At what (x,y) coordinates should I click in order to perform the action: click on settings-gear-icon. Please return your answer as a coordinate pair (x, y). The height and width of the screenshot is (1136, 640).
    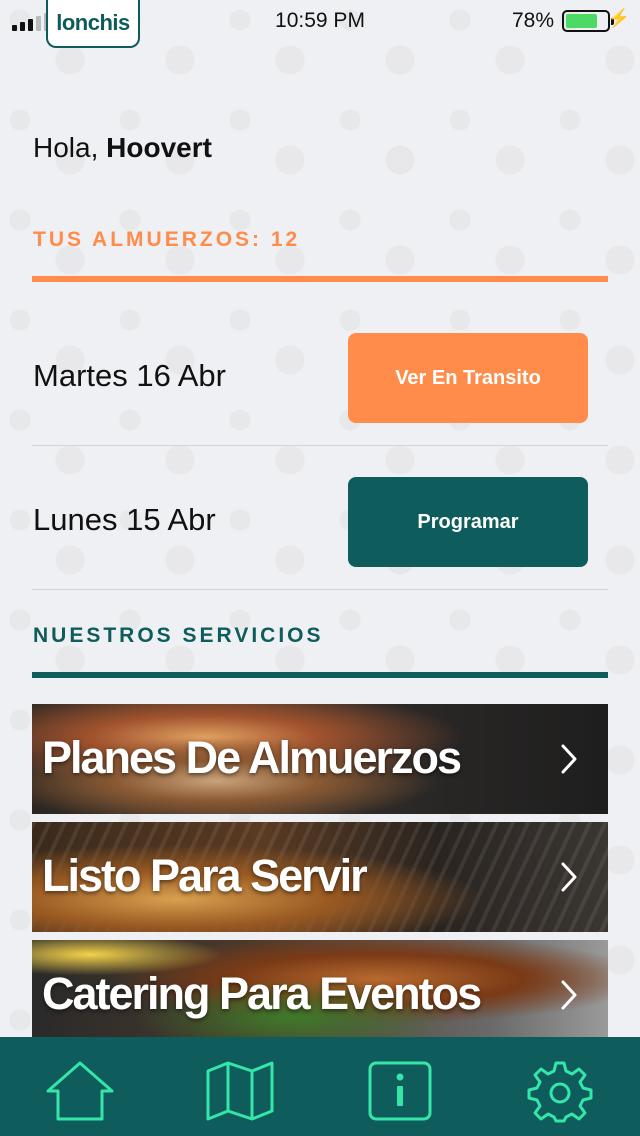
    Looking at the image, I should click on (560, 1091).